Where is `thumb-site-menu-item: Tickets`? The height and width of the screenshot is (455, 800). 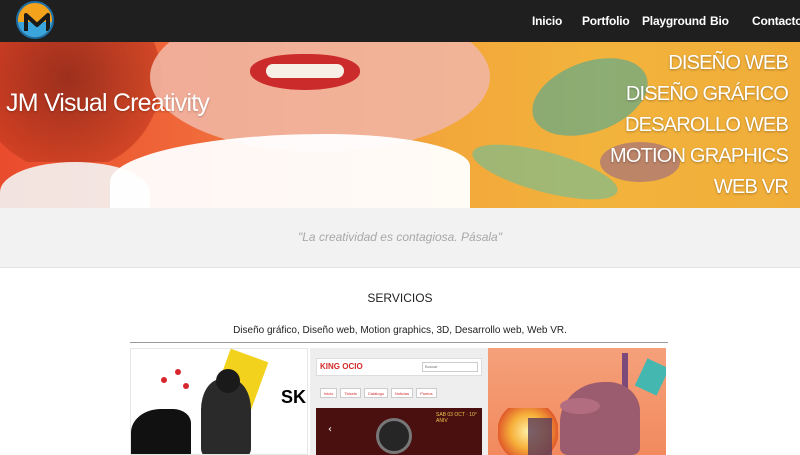 thumb-site-menu-item: Tickets is located at coordinates (350, 393).